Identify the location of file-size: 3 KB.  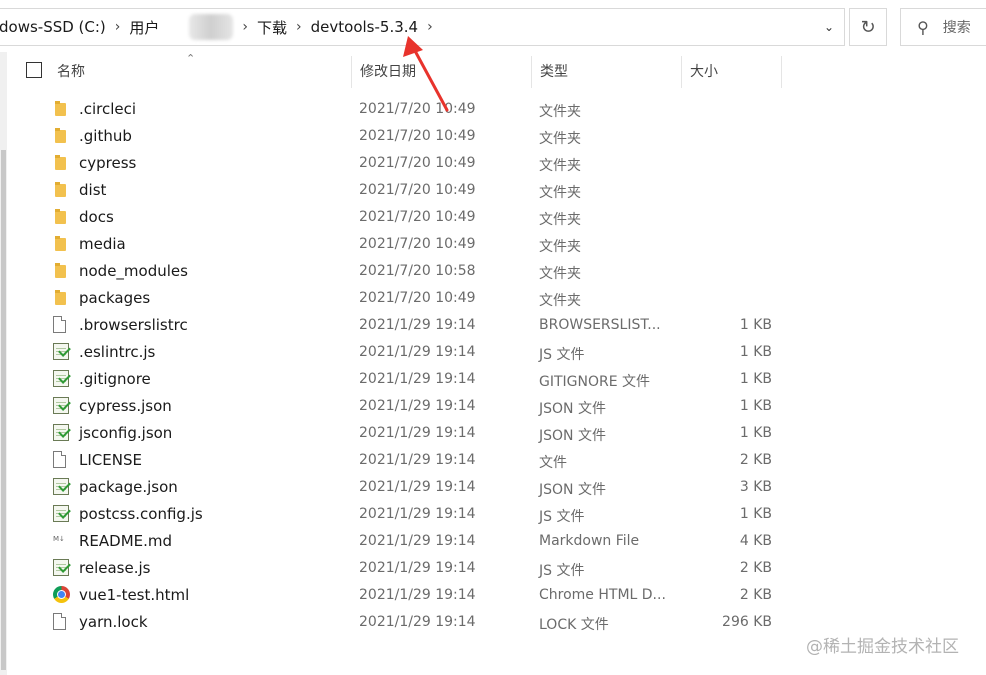
(755, 487).